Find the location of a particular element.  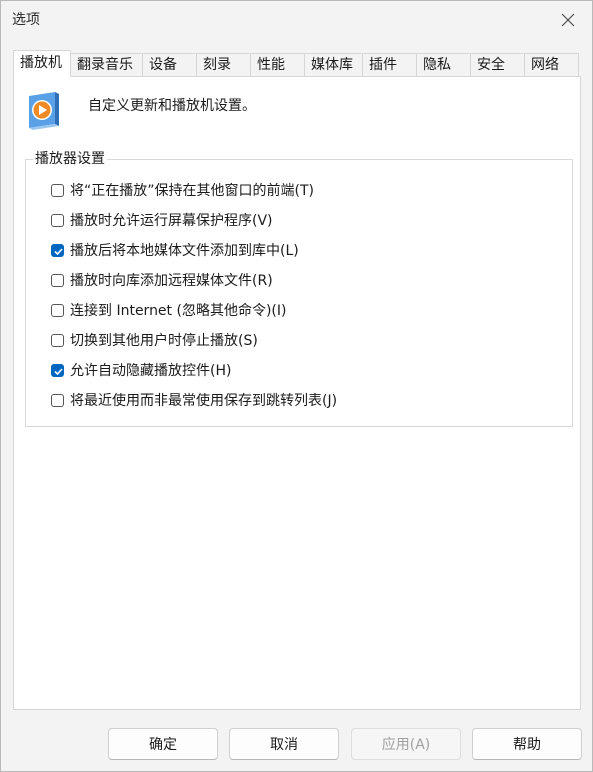

tab-label: 翻录音乐 is located at coordinates (105, 65).